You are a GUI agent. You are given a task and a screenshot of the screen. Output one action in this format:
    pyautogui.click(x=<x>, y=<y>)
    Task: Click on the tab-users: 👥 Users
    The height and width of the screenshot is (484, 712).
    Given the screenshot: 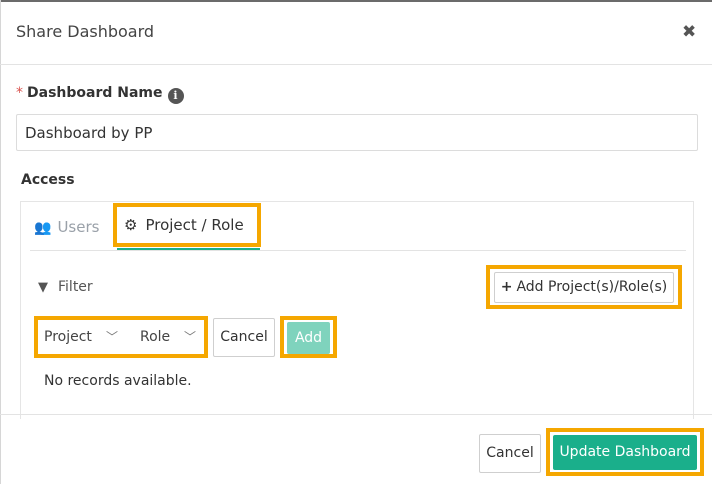 What is the action you would take?
    pyautogui.click(x=66, y=227)
    